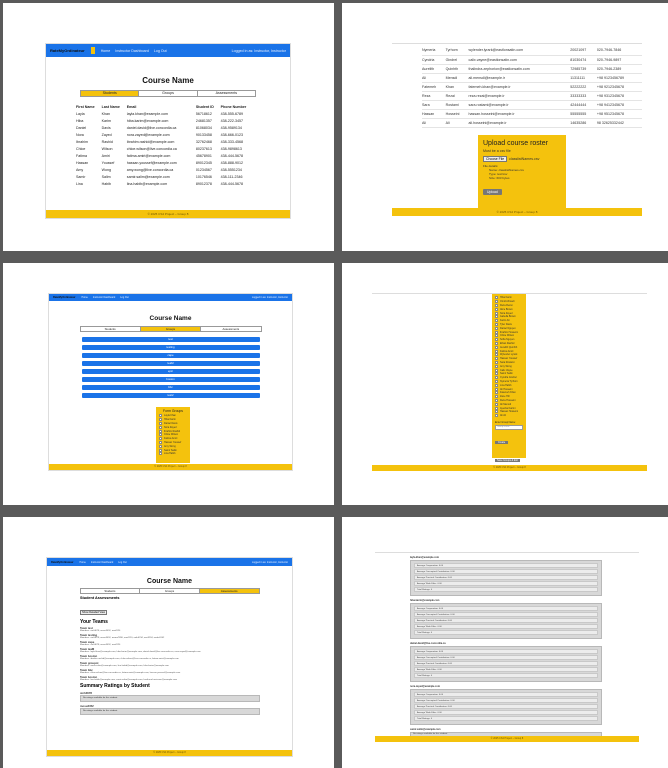 This screenshot has height=768, width=668. I want to click on student-checkbox-row: Ali Ali, so click(509, 416).